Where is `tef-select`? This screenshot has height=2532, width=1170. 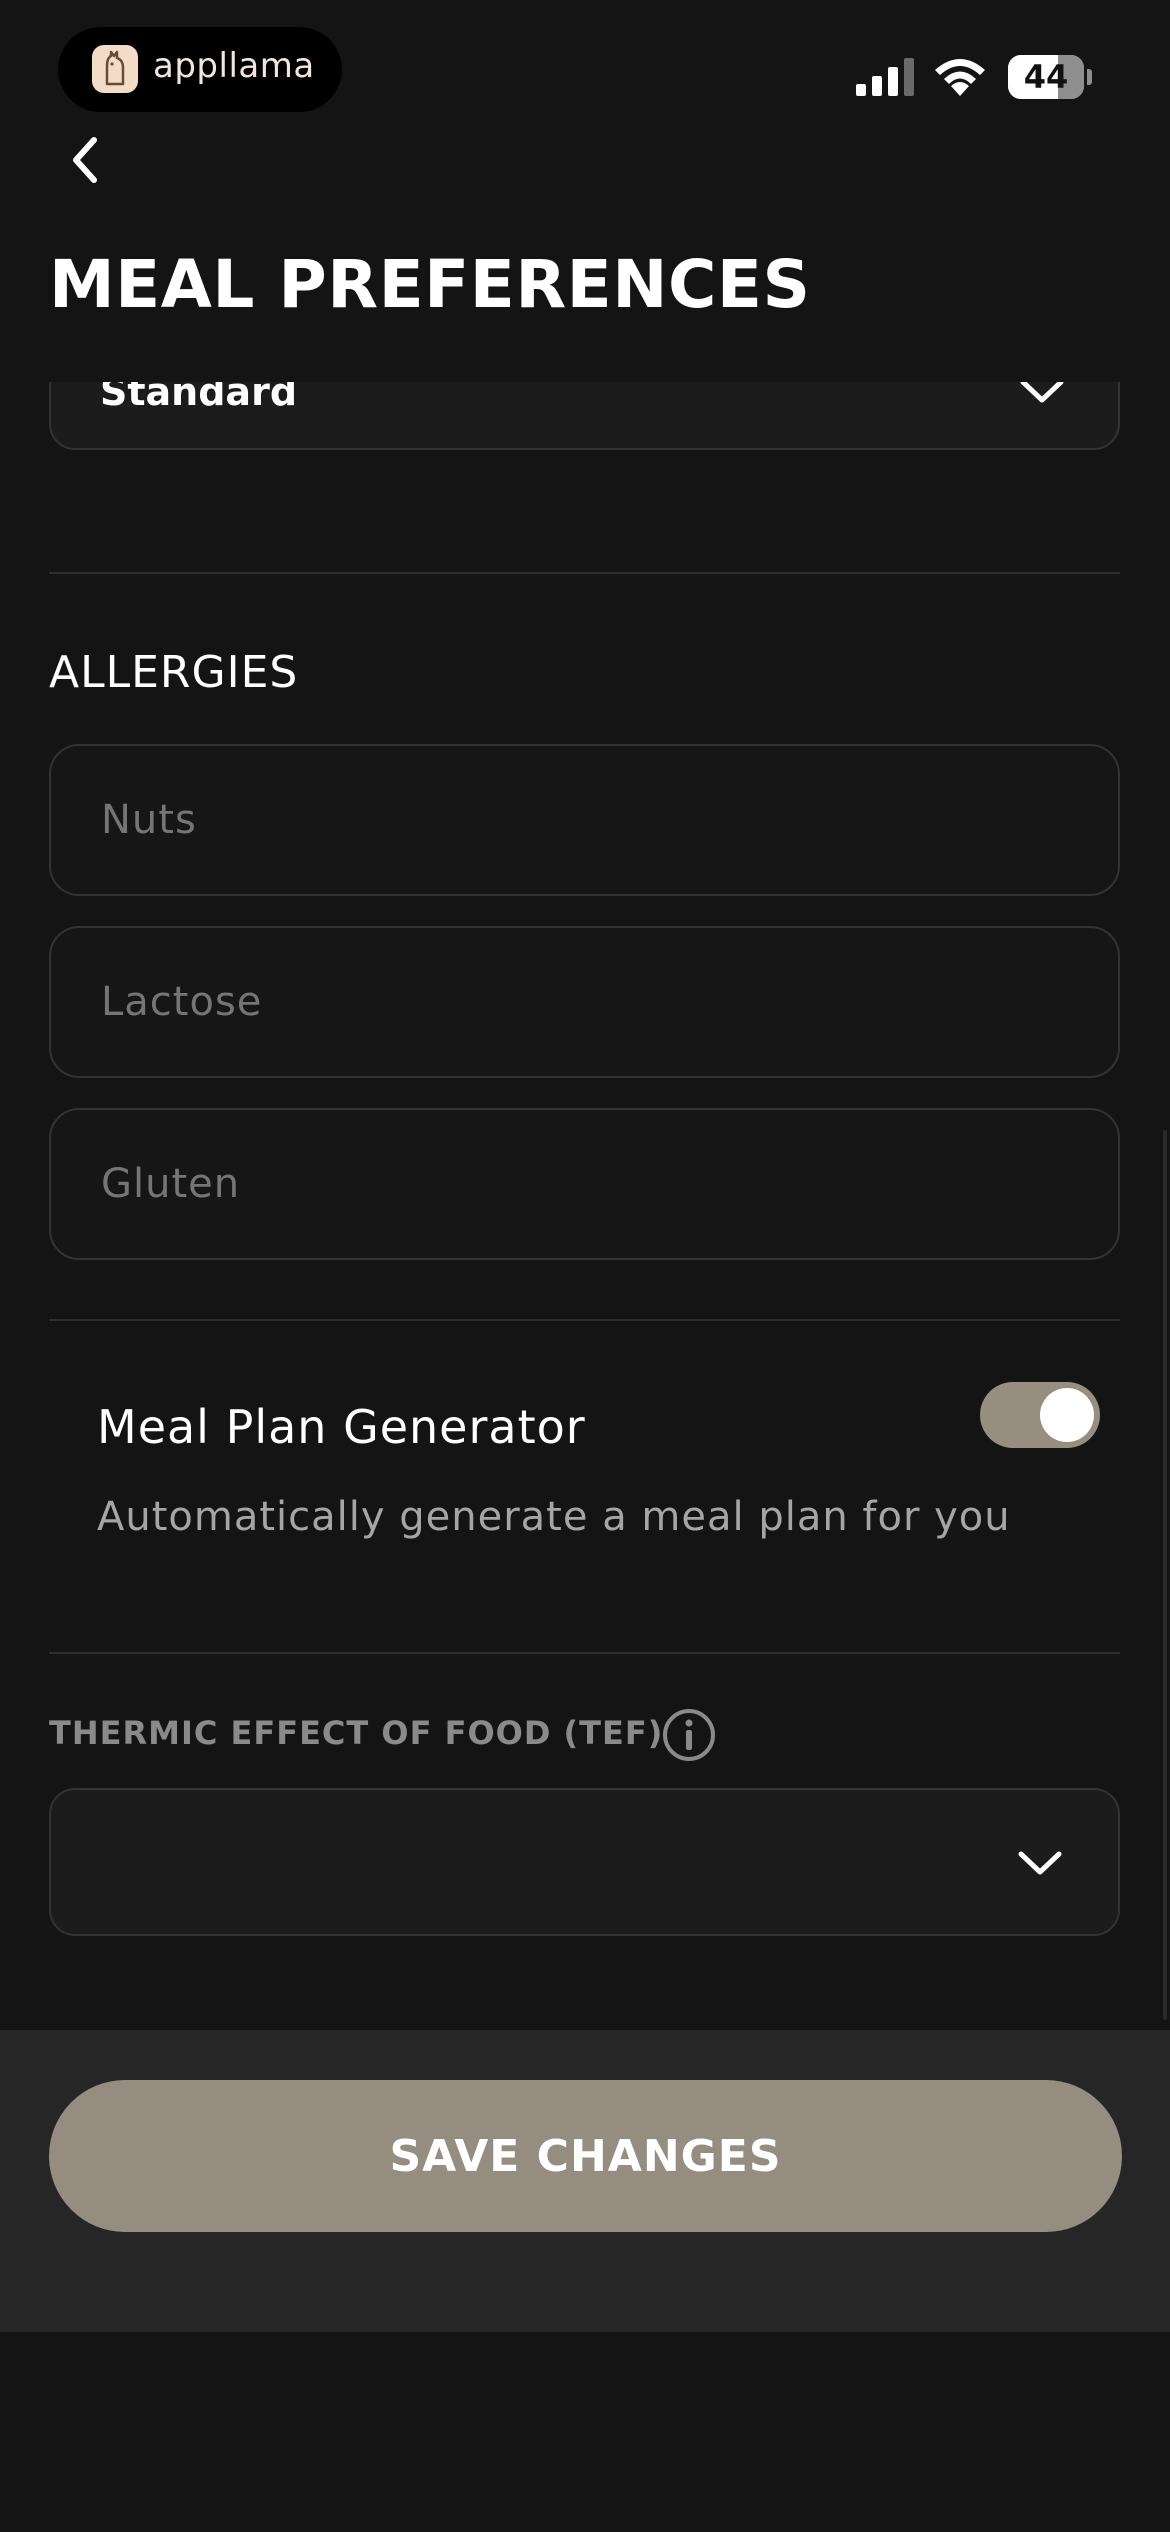 tef-select is located at coordinates (584, 1862).